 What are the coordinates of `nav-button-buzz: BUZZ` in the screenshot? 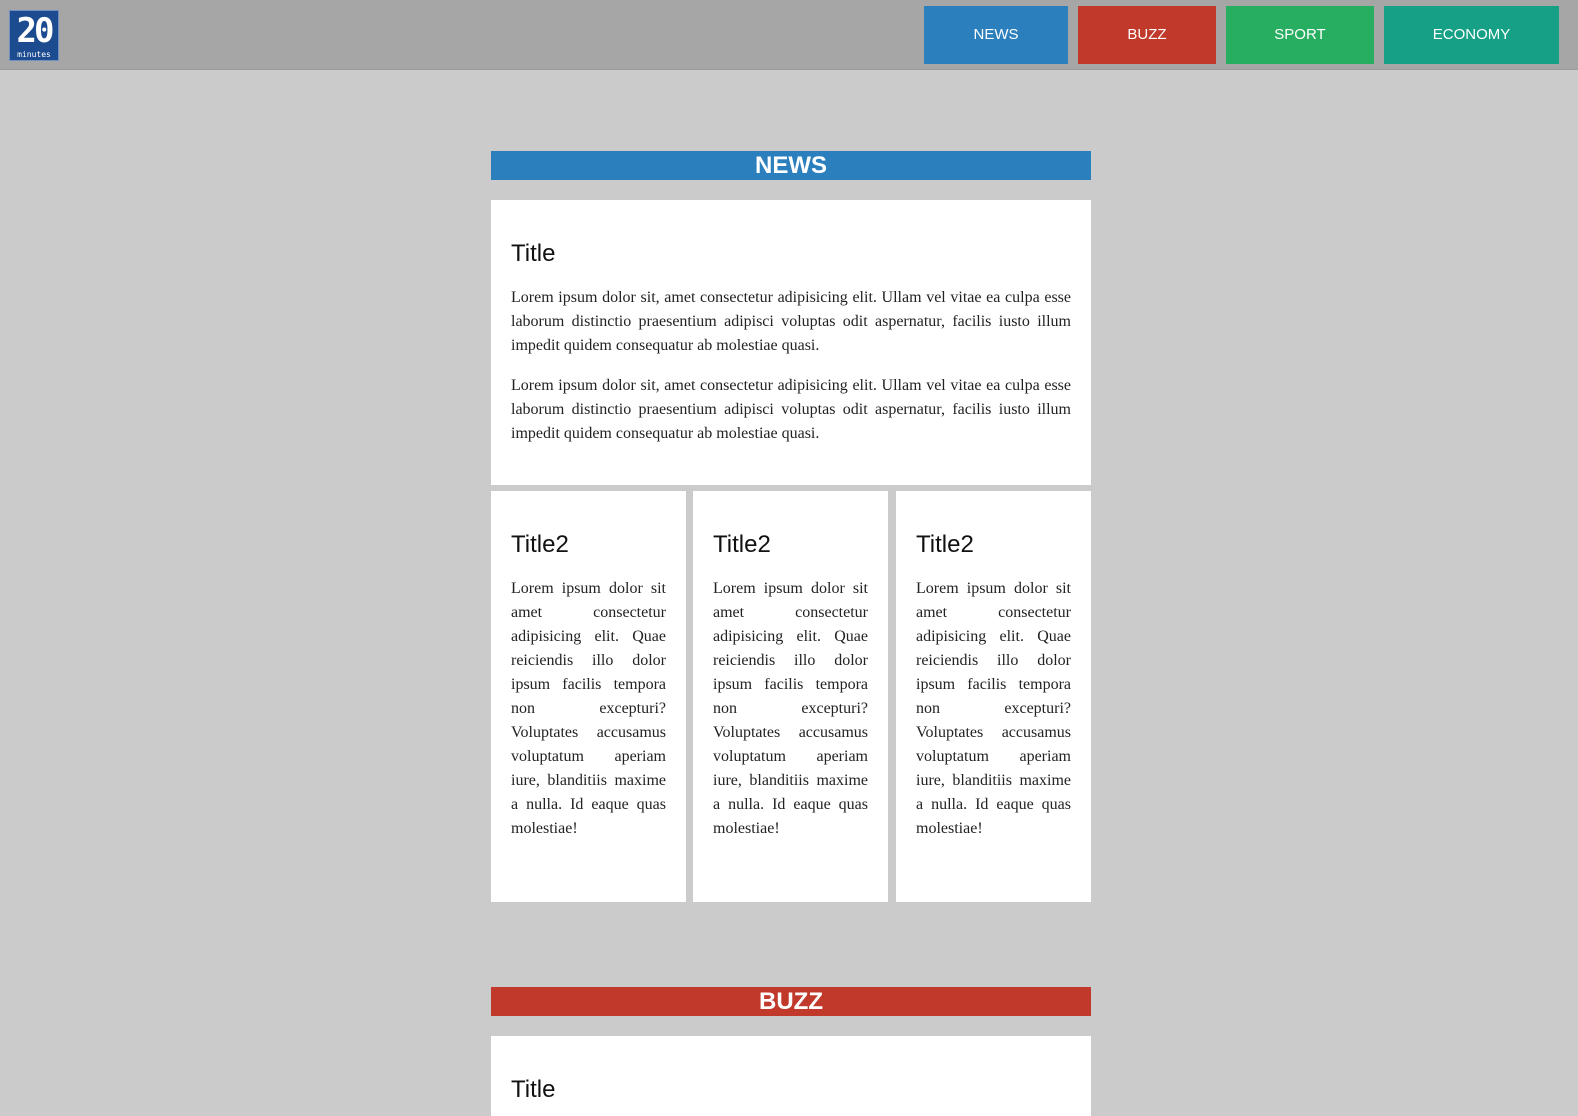 It's located at (1147, 35).